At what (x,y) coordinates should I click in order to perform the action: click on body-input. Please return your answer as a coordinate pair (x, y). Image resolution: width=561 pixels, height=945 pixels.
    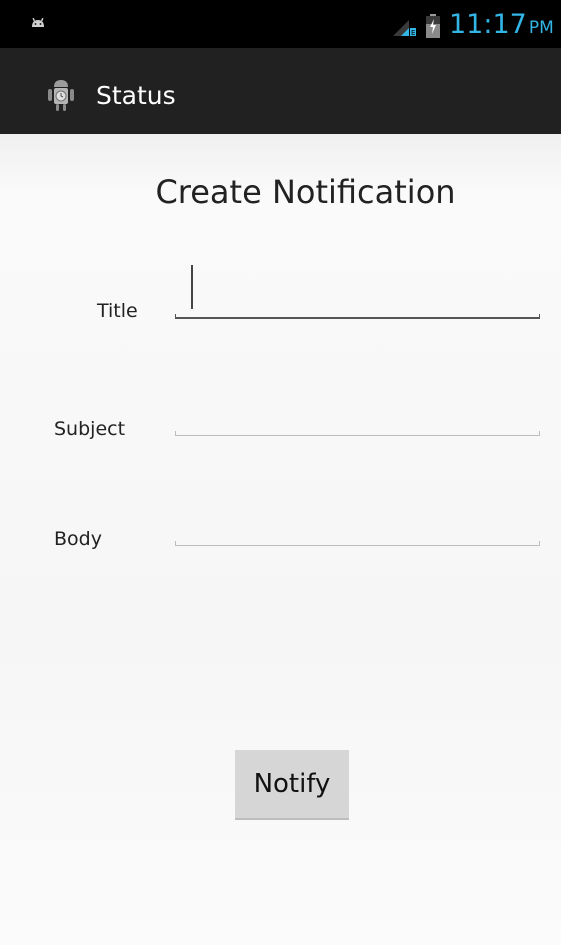
    Looking at the image, I should click on (357, 538).